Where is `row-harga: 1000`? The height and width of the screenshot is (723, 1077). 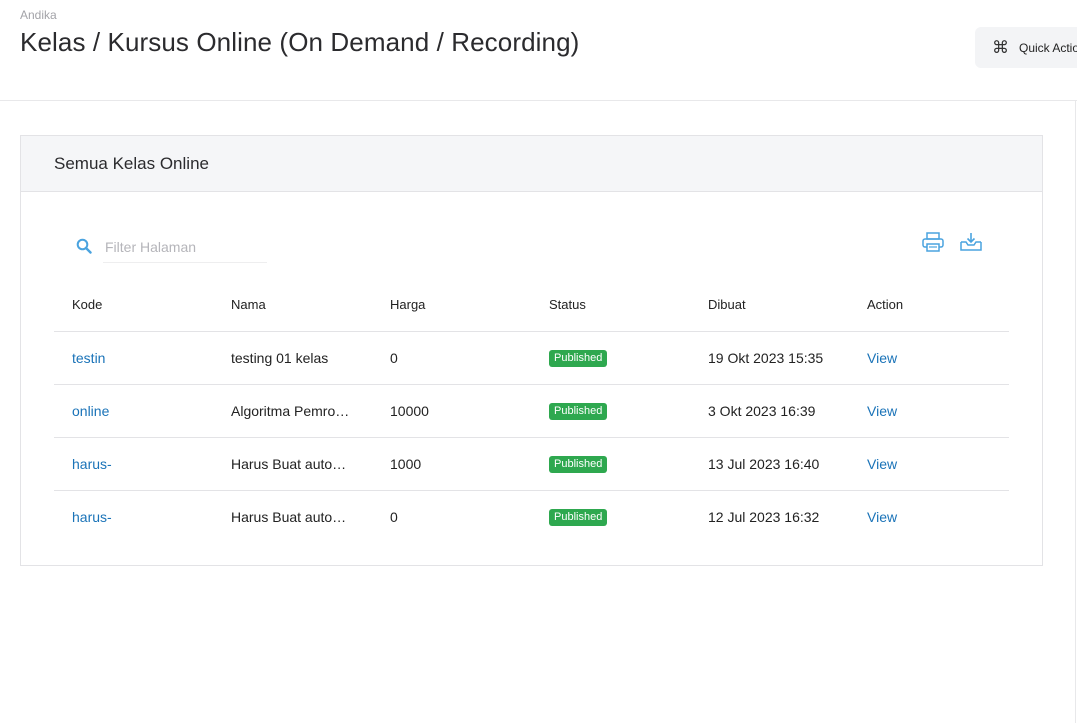
row-harga: 1000 is located at coordinates (451, 464).